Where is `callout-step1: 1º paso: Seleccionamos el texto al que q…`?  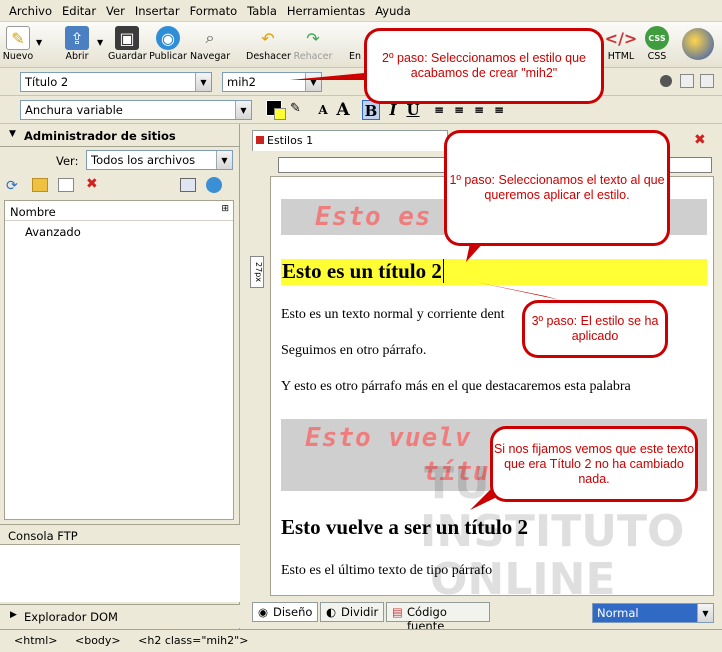 callout-step1: 1º paso: Seleccionamos el texto al que q… is located at coordinates (557, 188).